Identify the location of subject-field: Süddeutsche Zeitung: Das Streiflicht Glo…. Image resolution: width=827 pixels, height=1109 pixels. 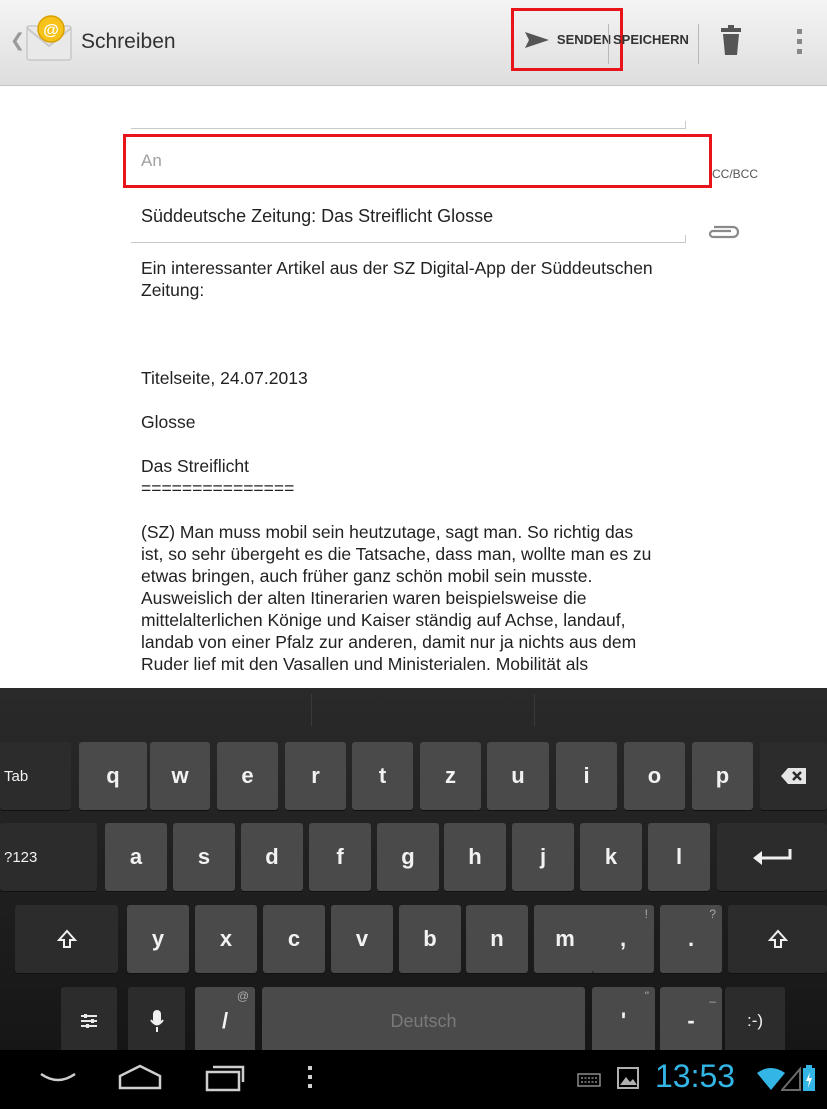
(317, 216).